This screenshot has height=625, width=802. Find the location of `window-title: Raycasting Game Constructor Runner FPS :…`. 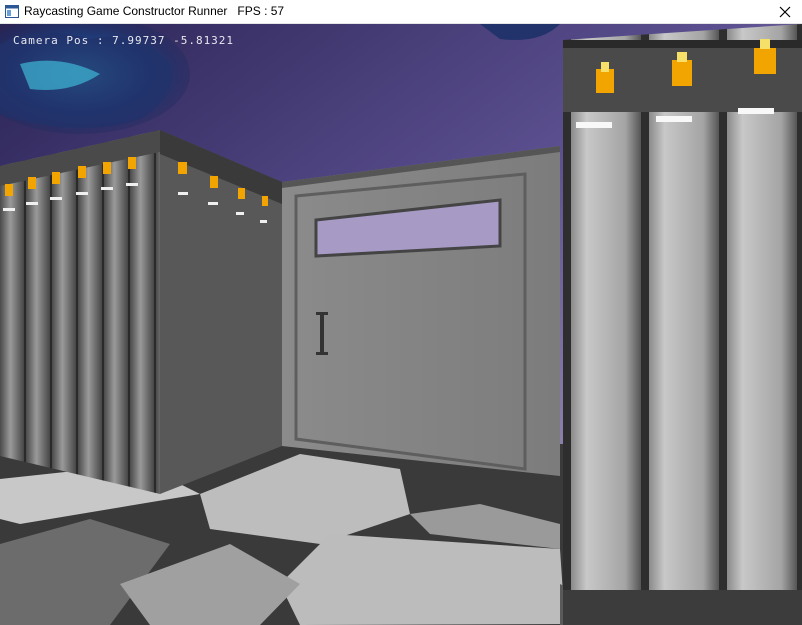

window-title: Raycasting Game Constructor Runner FPS :… is located at coordinates (154, 11).